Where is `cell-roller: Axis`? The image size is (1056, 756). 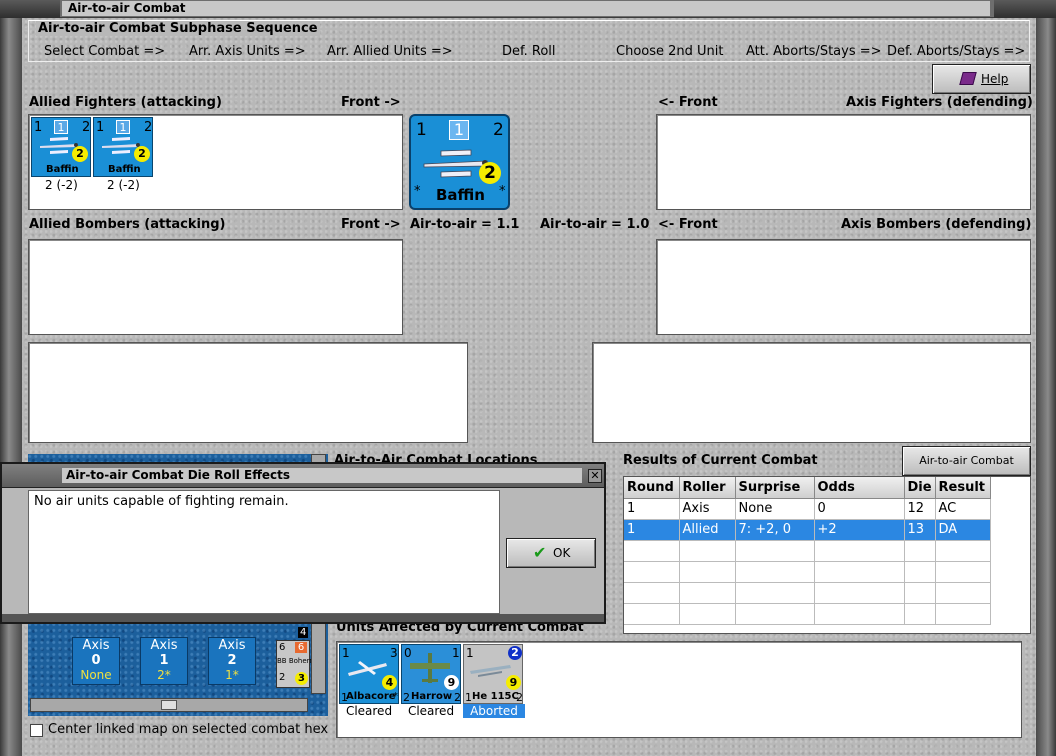 cell-roller: Axis is located at coordinates (707, 509).